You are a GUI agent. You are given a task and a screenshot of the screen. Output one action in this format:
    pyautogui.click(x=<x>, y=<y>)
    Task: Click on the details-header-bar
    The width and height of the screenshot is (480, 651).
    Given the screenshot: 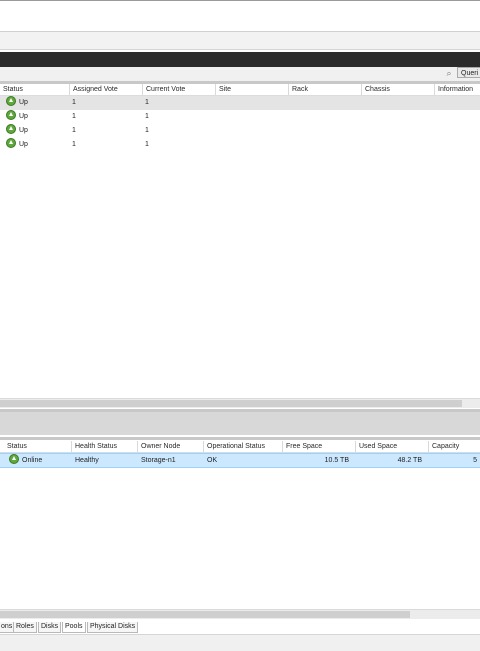 What is the action you would take?
    pyautogui.click(x=240, y=423)
    